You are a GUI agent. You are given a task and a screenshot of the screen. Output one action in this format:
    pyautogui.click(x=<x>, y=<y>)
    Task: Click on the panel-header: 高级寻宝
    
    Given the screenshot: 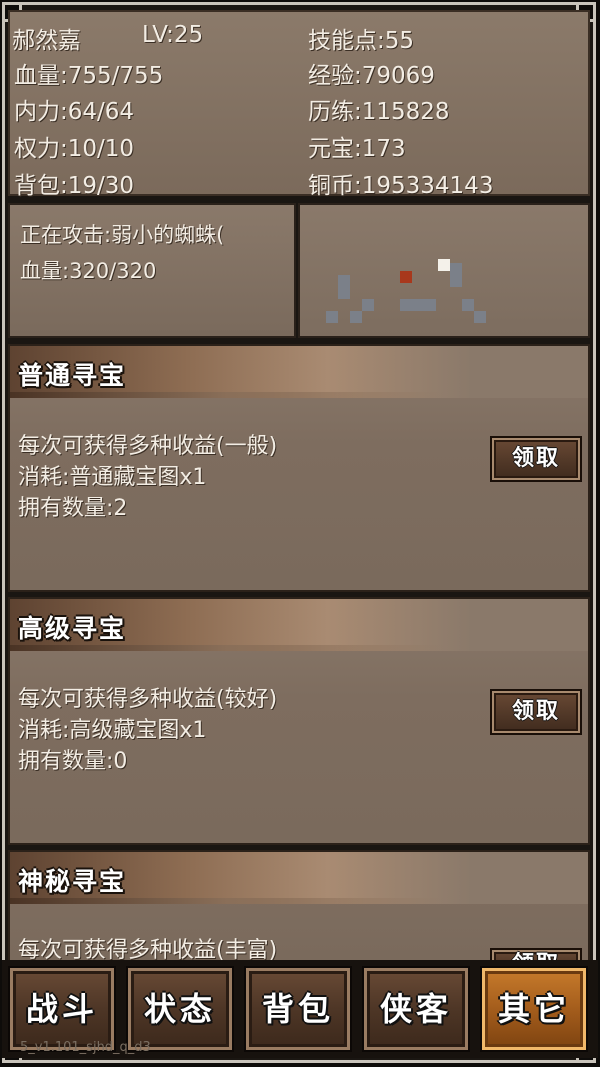 What is the action you would take?
    pyautogui.click(x=299, y=625)
    